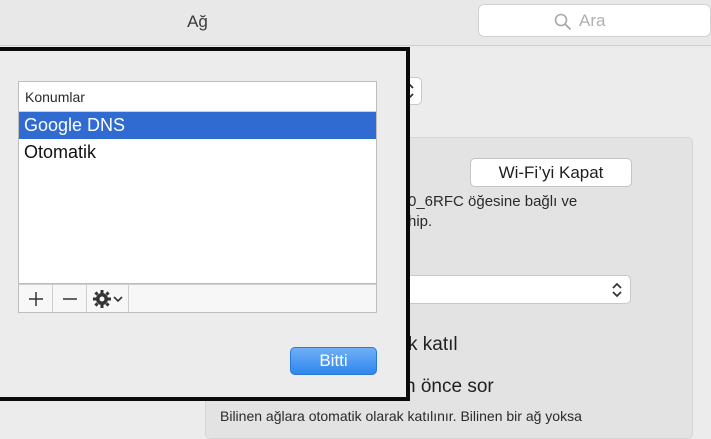 Image resolution: width=711 pixels, height=439 pixels. Describe the element at coordinates (617, 292) in the screenshot. I see `updown-arrows-icon` at that location.